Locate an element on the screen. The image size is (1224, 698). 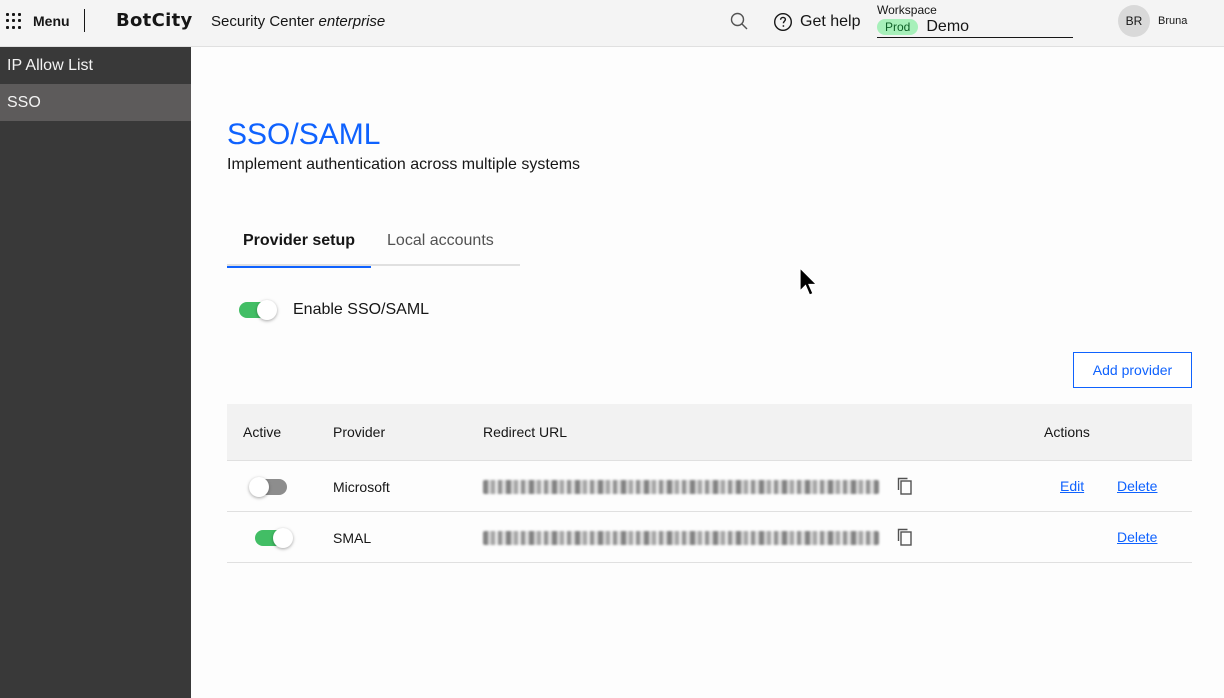
search-button is located at coordinates (739, 21).